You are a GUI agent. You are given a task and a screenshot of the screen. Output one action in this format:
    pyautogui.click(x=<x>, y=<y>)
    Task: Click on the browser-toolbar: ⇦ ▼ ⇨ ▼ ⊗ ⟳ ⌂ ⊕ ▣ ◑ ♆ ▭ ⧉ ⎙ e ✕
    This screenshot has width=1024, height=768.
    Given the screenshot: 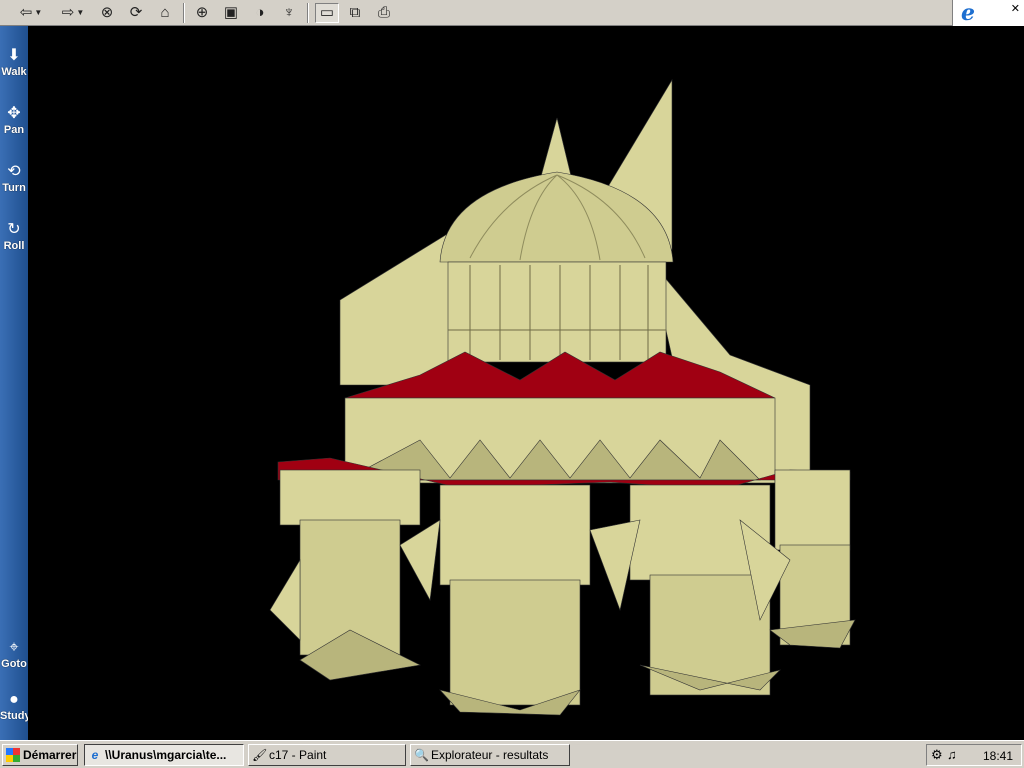 What is the action you would take?
    pyautogui.click(x=512, y=13)
    